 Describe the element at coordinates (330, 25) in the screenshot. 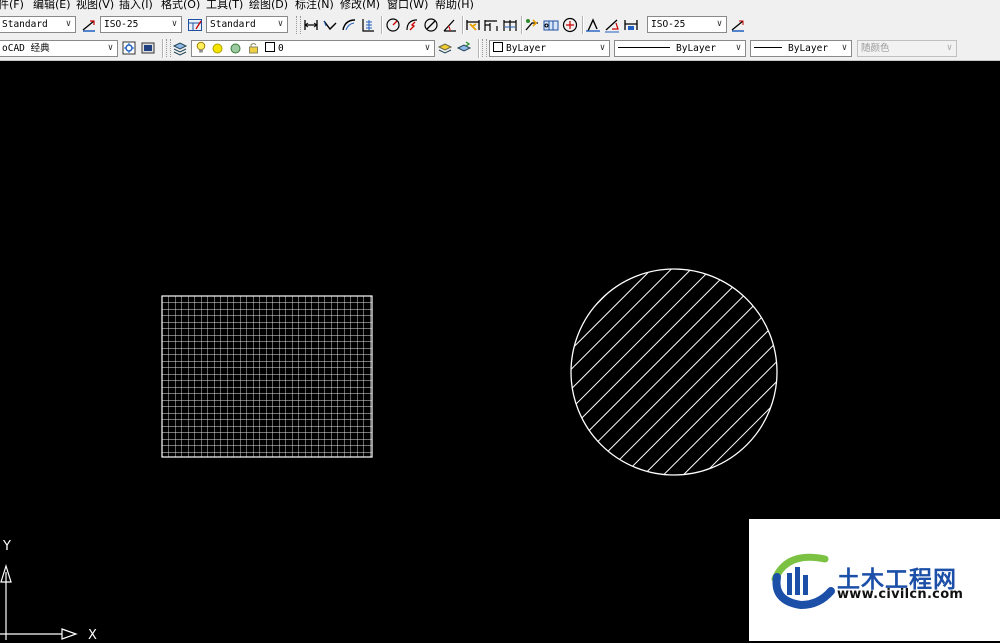

I see `aligned-dim-icon` at that location.